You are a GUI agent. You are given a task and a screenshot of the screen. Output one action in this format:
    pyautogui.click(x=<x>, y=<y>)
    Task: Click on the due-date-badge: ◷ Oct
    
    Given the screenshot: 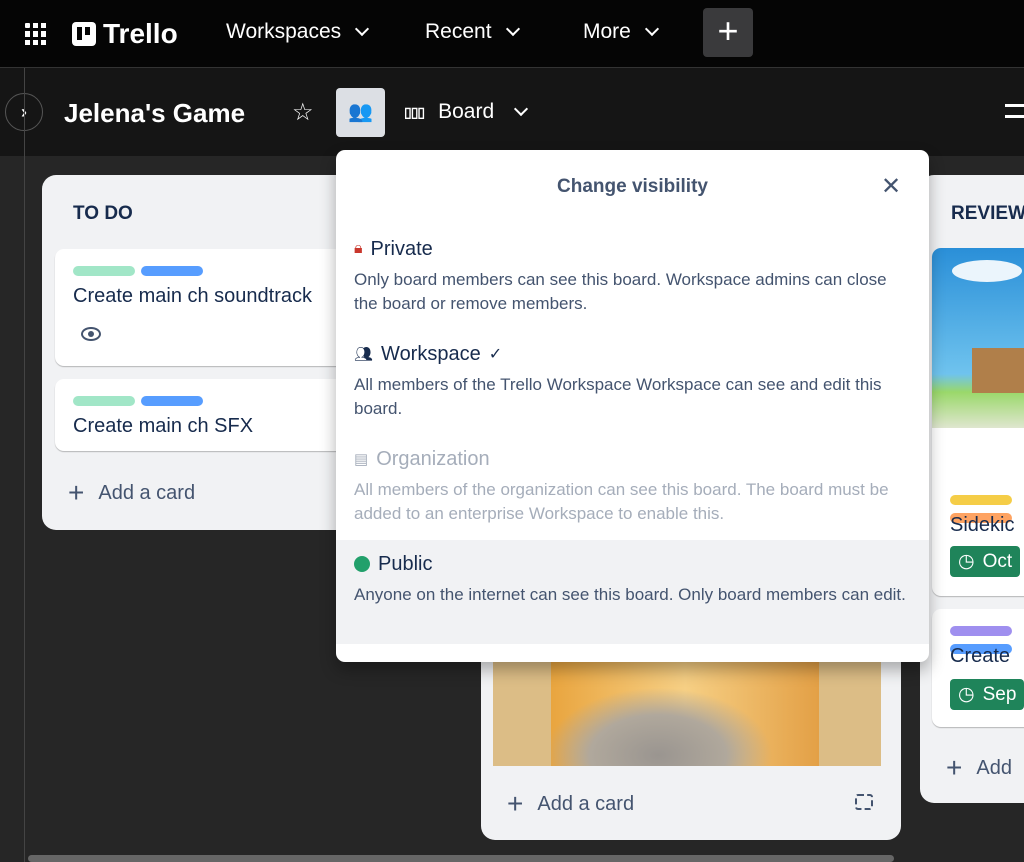 What is the action you would take?
    pyautogui.click(x=985, y=561)
    